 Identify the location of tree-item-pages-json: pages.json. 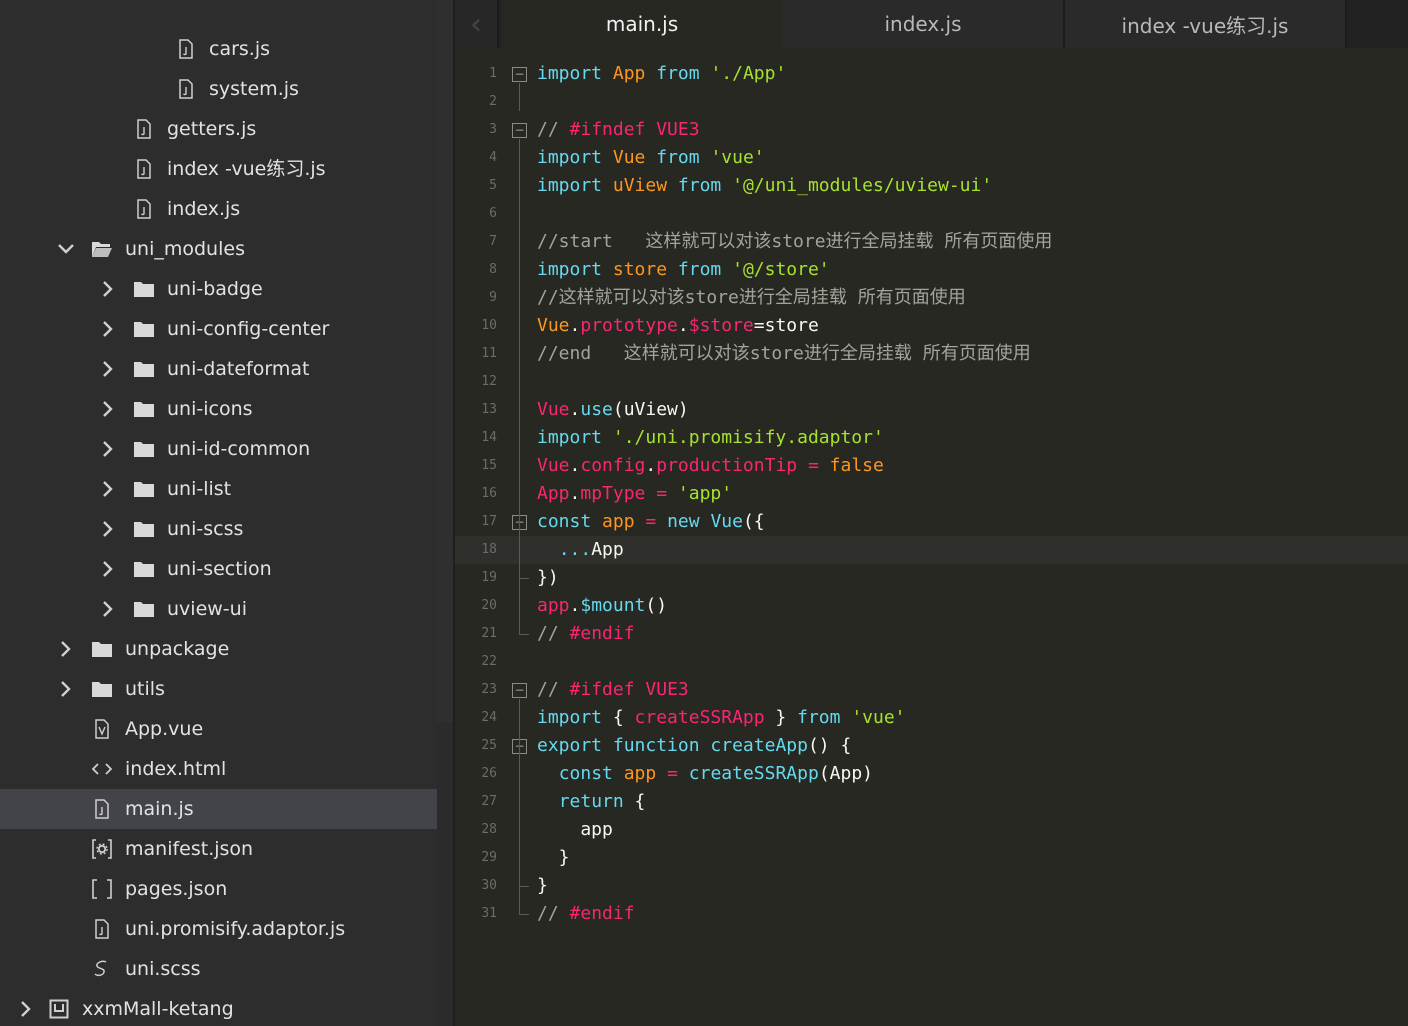
(218, 889).